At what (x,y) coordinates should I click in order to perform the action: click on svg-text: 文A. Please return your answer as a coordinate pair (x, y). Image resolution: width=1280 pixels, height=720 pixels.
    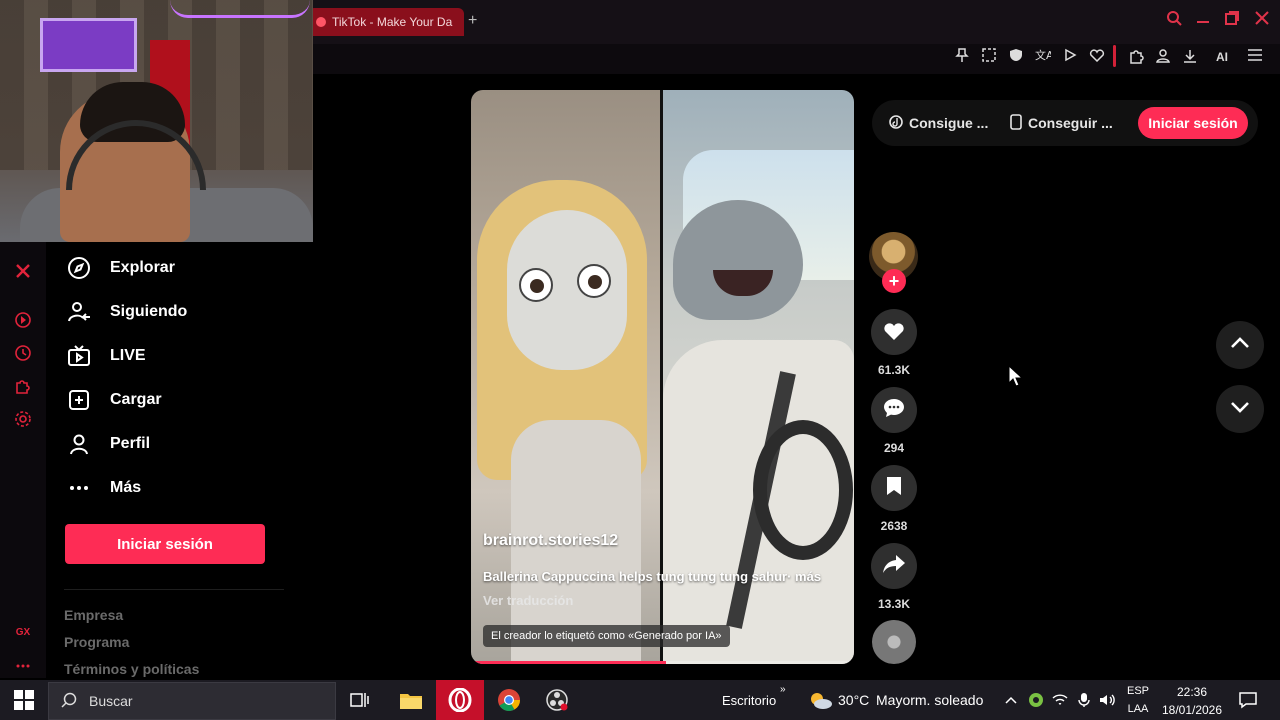
    Looking at the image, I should click on (1043, 55).